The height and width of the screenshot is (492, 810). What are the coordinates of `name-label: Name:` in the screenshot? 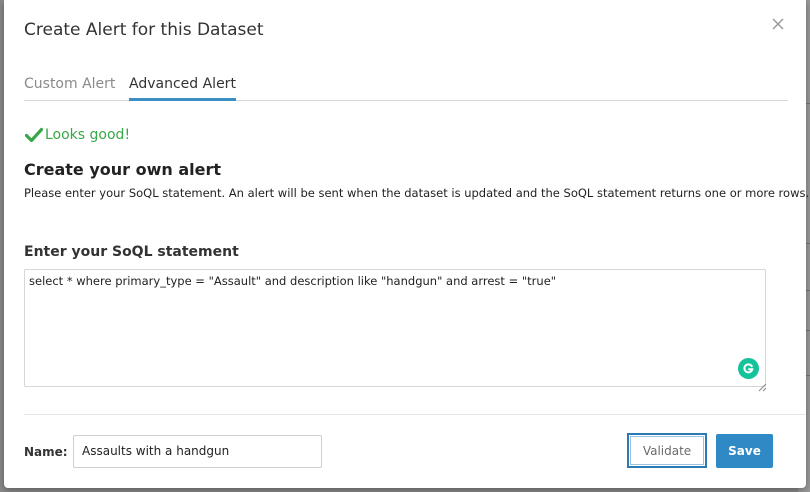 It's located at (46, 452).